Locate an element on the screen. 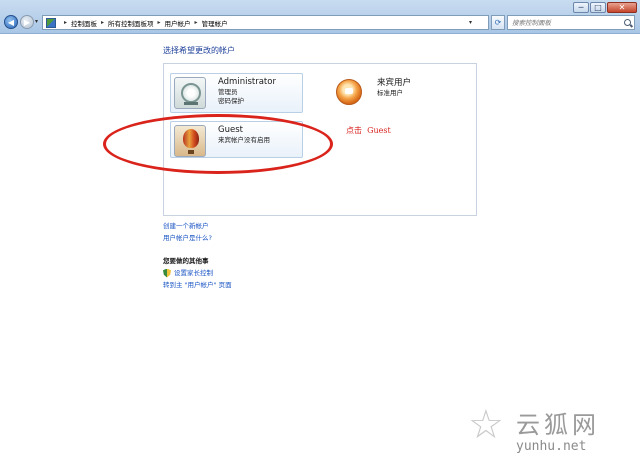 This screenshot has height=465, width=640. watermark: ☆ 云狐网 yunhu.net is located at coordinates (552, 432).